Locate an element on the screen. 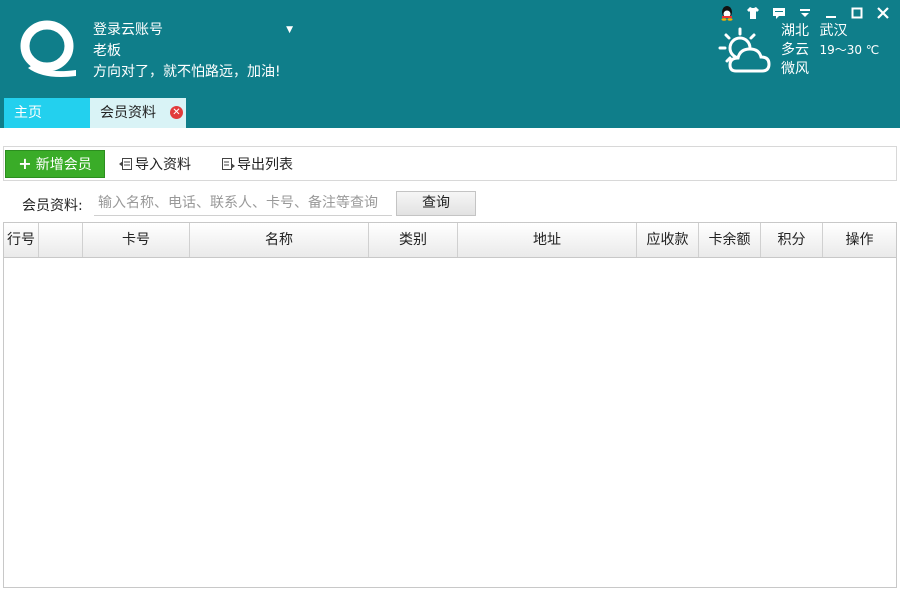  import-icon is located at coordinates (125, 163).